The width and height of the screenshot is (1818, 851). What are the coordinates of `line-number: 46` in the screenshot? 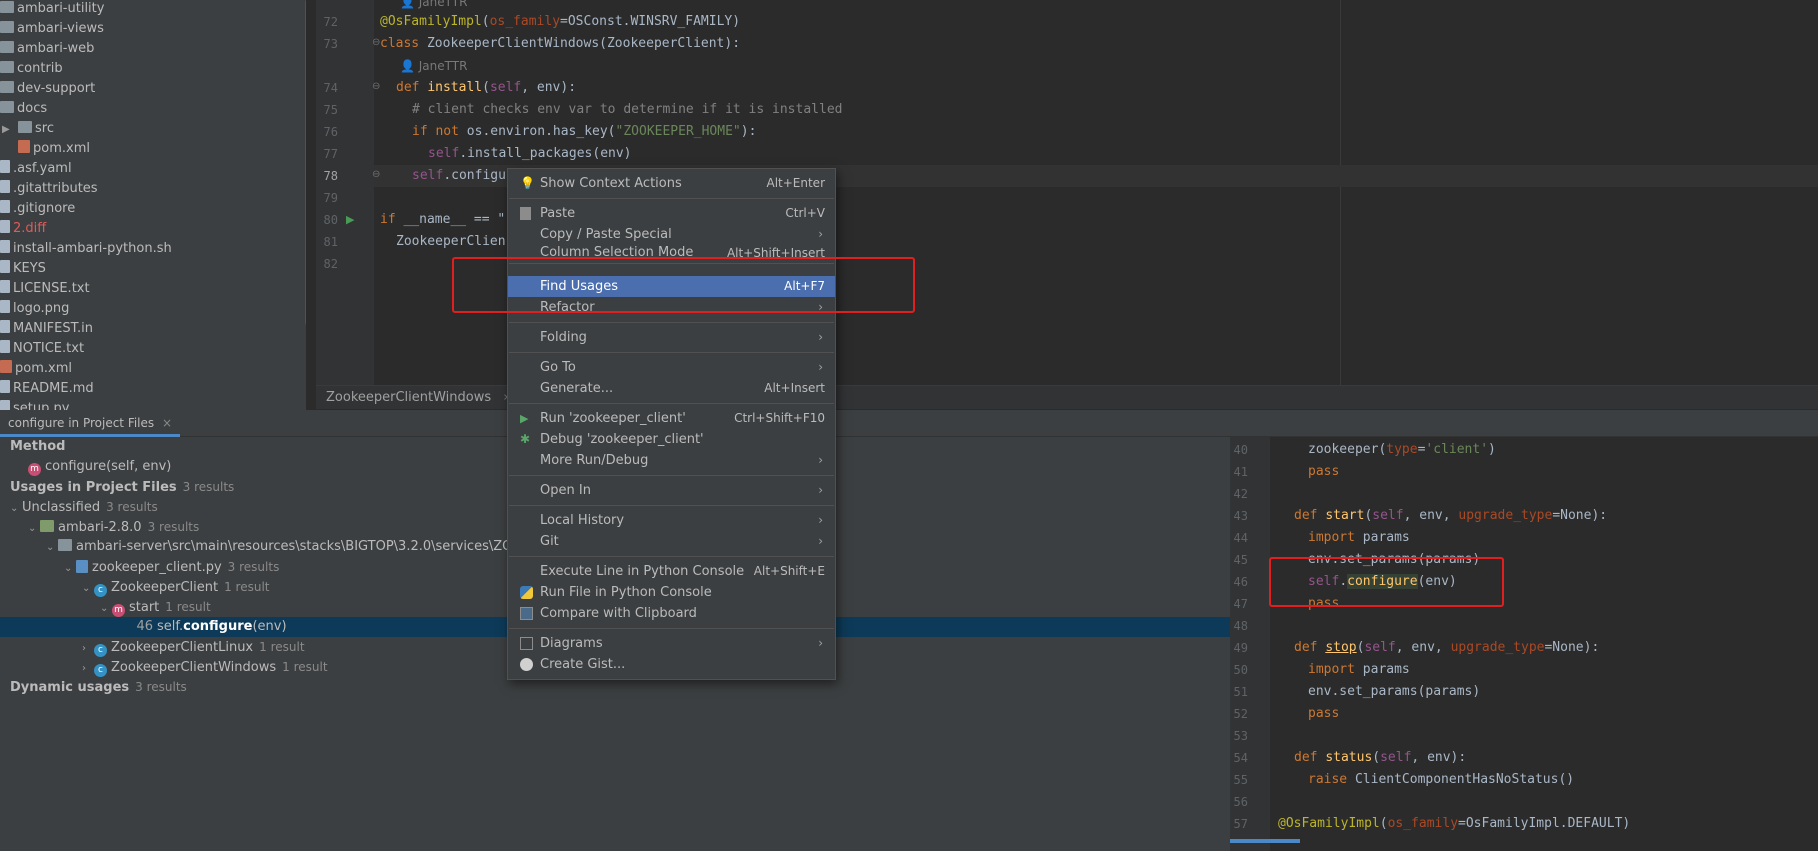 It's located at (1240, 582).